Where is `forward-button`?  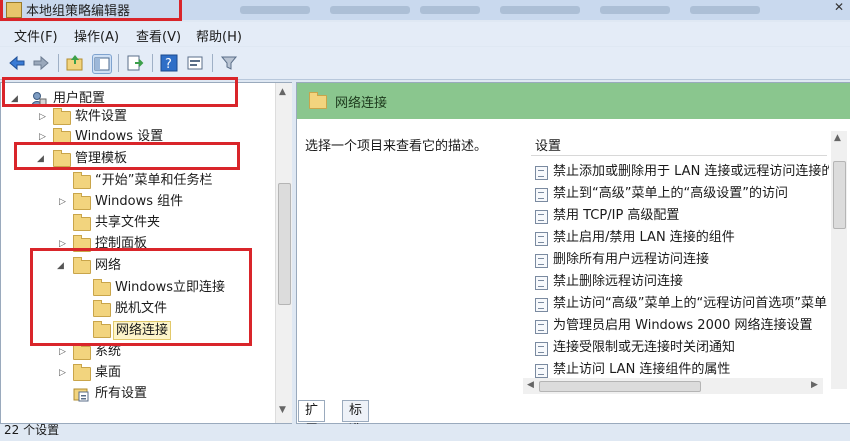
forward-button is located at coordinates (41, 63).